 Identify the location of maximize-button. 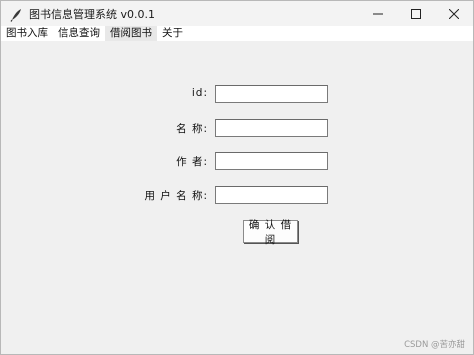
(416, 13).